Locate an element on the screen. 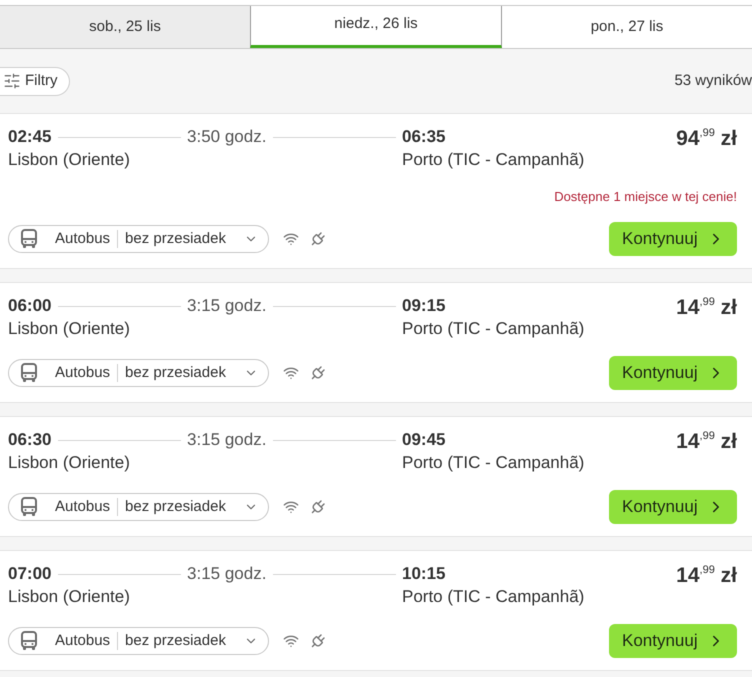 This screenshot has height=677, width=752. date-tab: niedz., 26 lis is located at coordinates (376, 27).